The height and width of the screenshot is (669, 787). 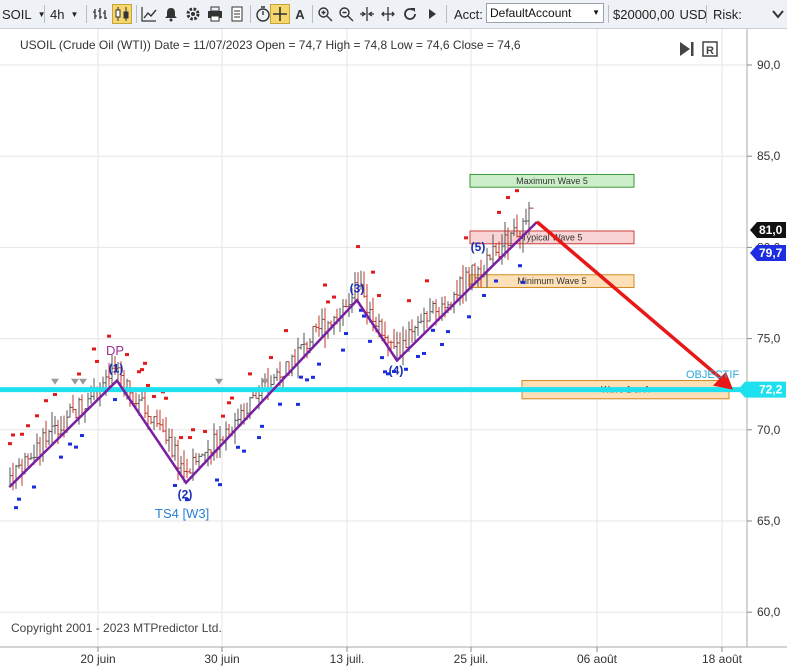 I want to click on y-tick-label: 70,0, so click(x=769, y=430).